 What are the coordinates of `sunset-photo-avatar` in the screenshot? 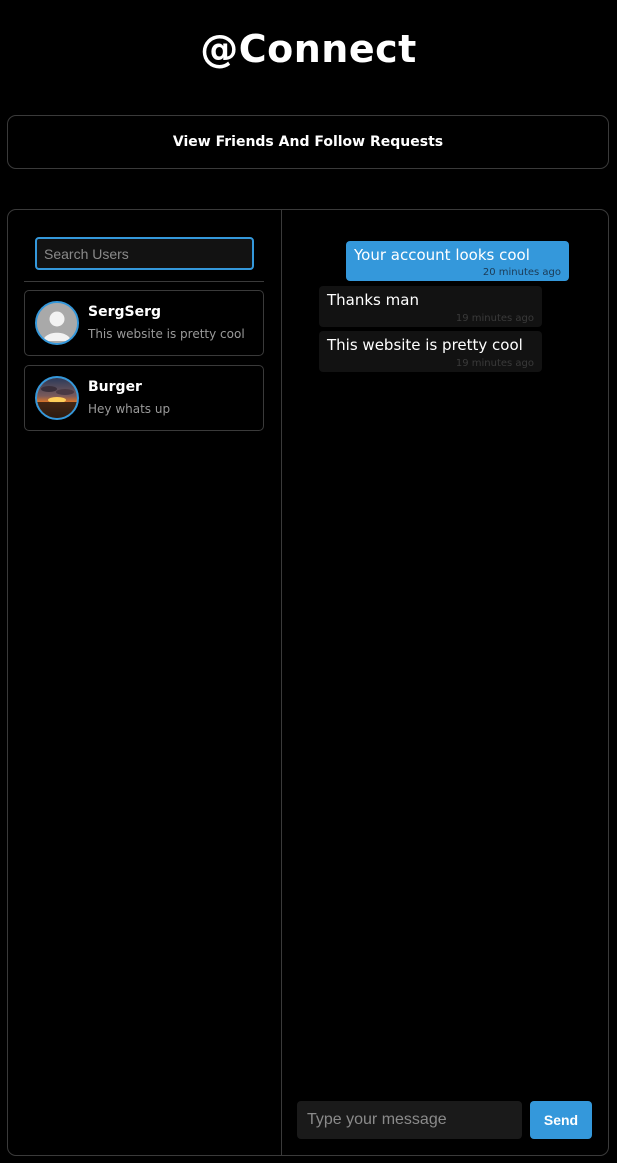 It's located at (57, 398).